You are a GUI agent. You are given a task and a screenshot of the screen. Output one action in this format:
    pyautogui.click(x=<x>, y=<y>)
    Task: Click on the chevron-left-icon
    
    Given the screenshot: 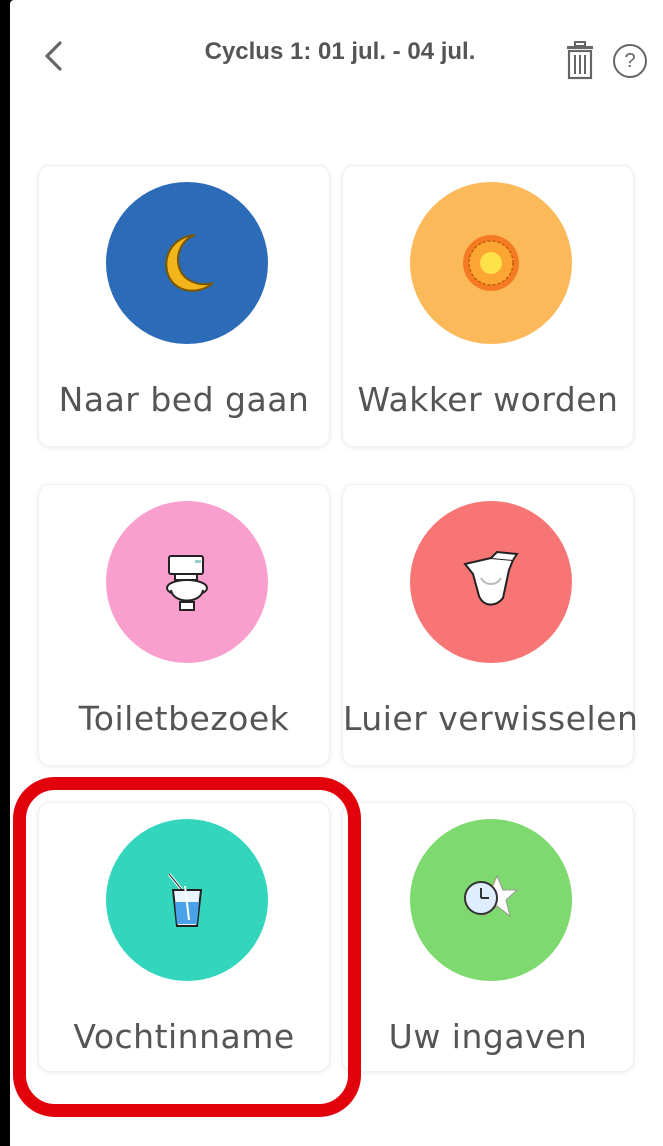 What is the action you would take?
    pyautogui.click(x=53, y=56)
    